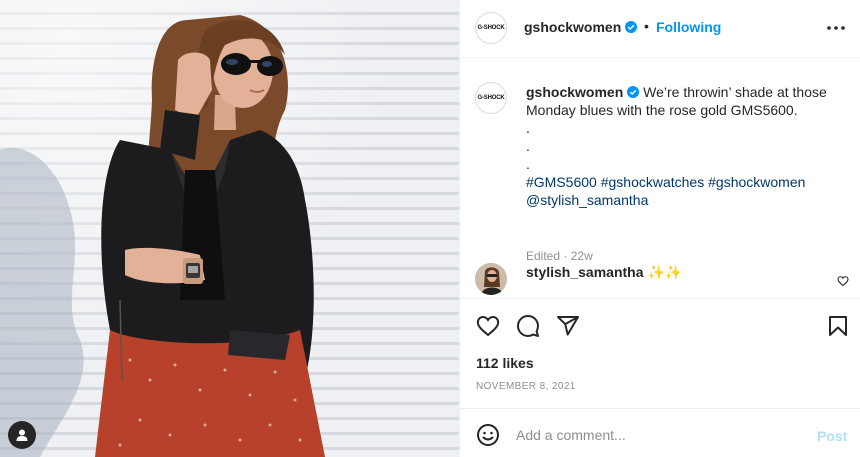 The height and width of the screenshot is (457, 860). Describe the element at coordinates (568, 326) in the screenshot. I see `paper-plane-icon` at that location.